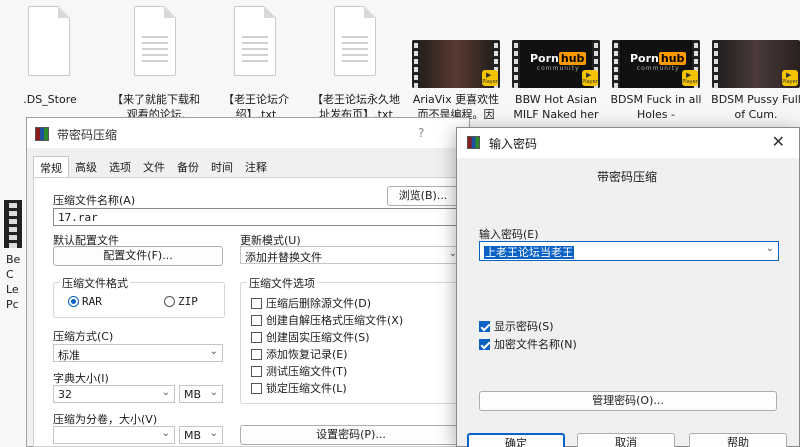  Describe the element at coordinates (311, 303) in the screenshot. I see `delete-after-checkbox: 压缩后删除源文件(D)` at that location.